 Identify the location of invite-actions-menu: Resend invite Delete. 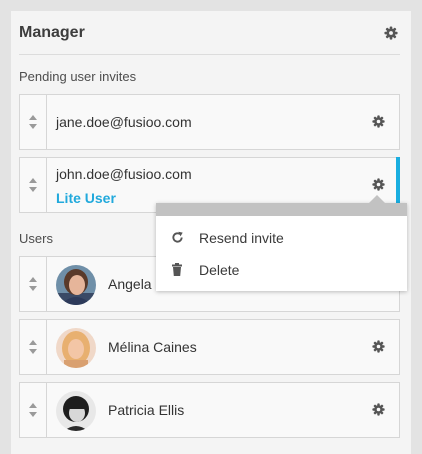
(281, 243).